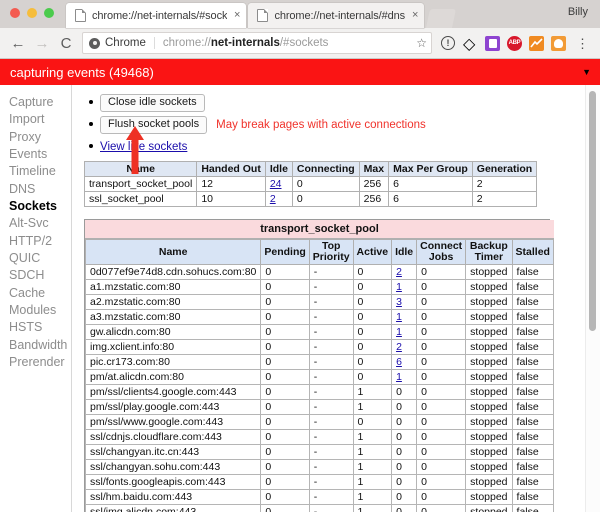 This screenshot has width=600, height=512. Describe the element at coordinates (257, 43) in the screenshot. I see `address-bar: Chrome chrome://net-internals/#sockets ☆` at that location.